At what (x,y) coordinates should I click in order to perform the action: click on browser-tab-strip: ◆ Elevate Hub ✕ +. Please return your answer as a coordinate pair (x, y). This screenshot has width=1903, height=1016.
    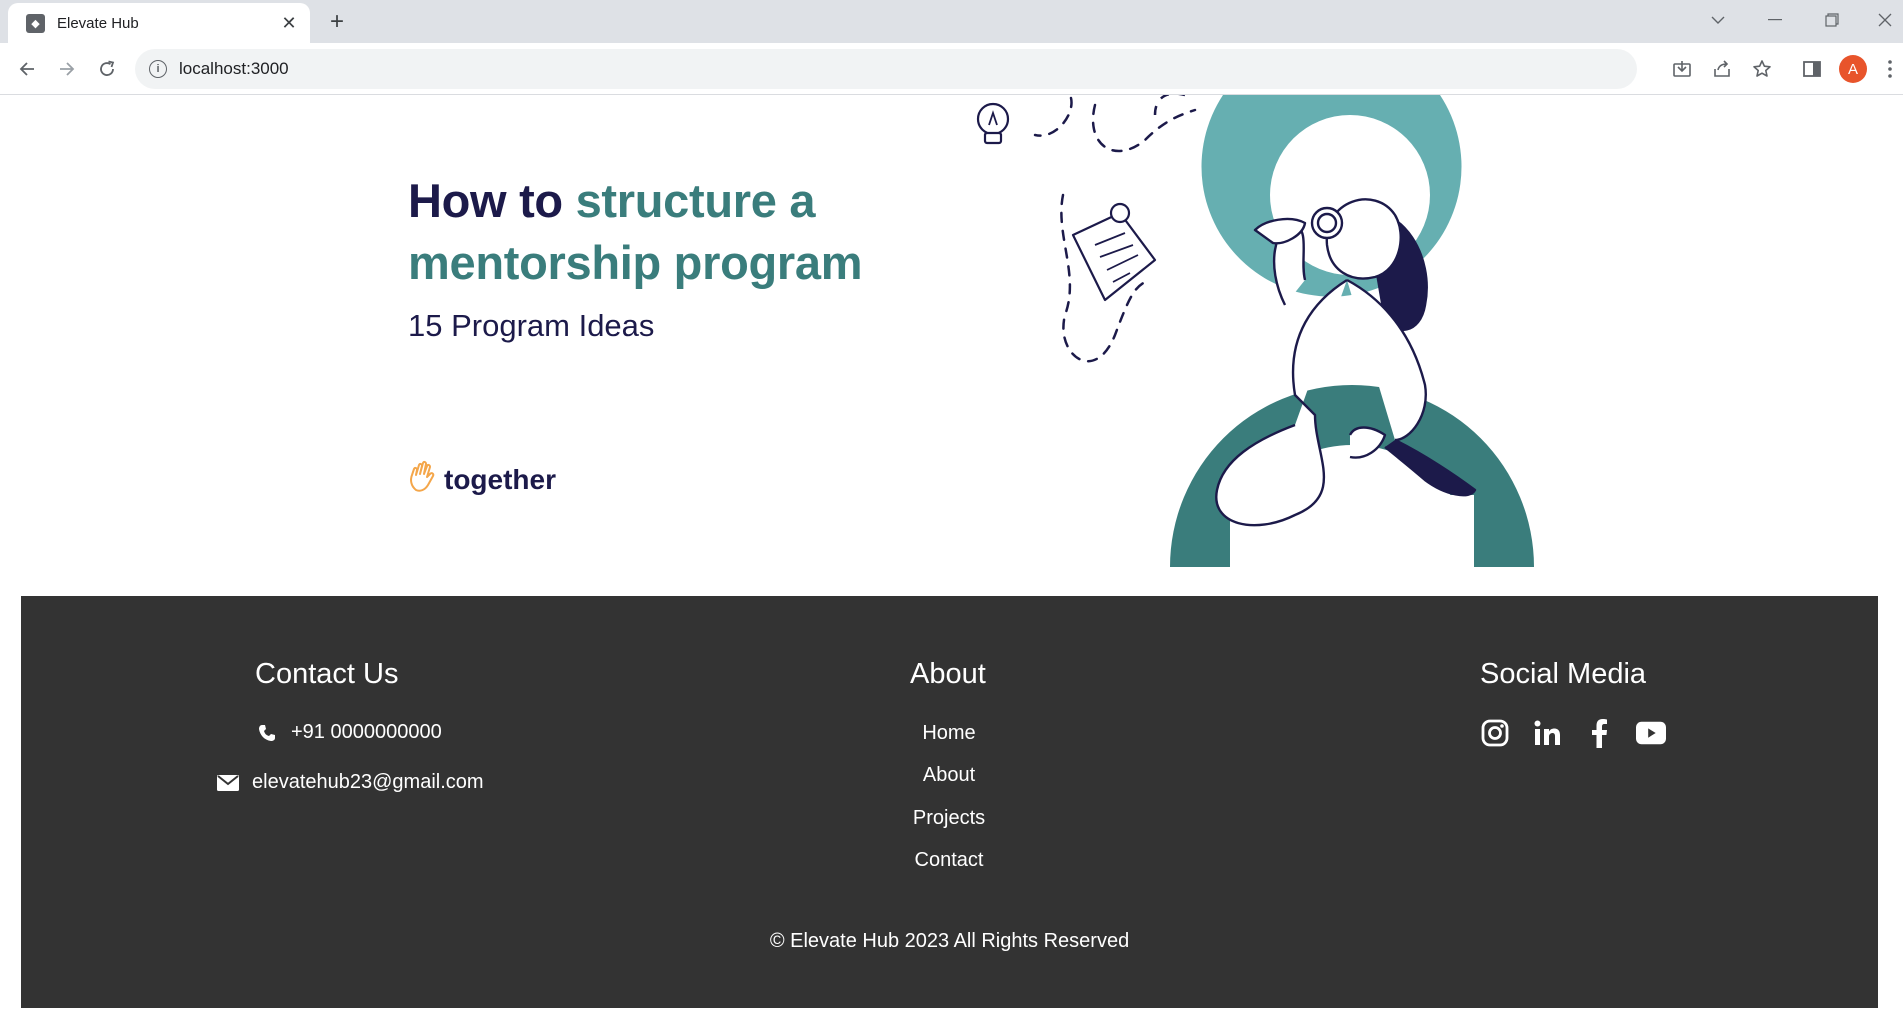
    Looking at the image, I should click on (951, 21).